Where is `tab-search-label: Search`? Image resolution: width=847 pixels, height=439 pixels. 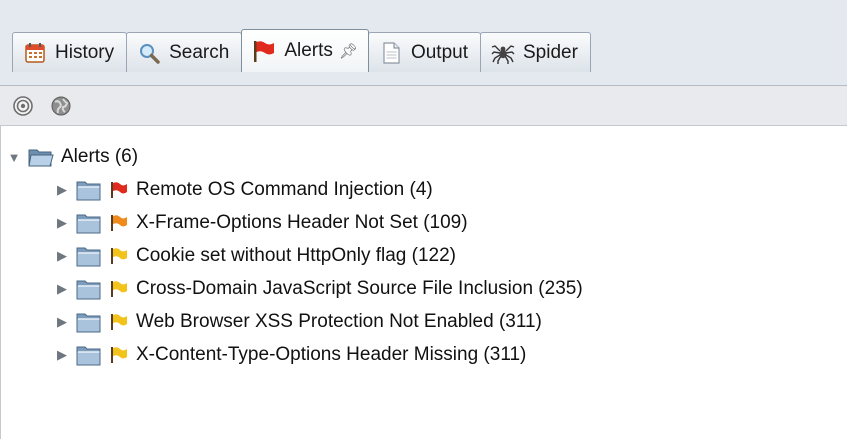
tab-search-label: Search is located at coordinates (199, 52).